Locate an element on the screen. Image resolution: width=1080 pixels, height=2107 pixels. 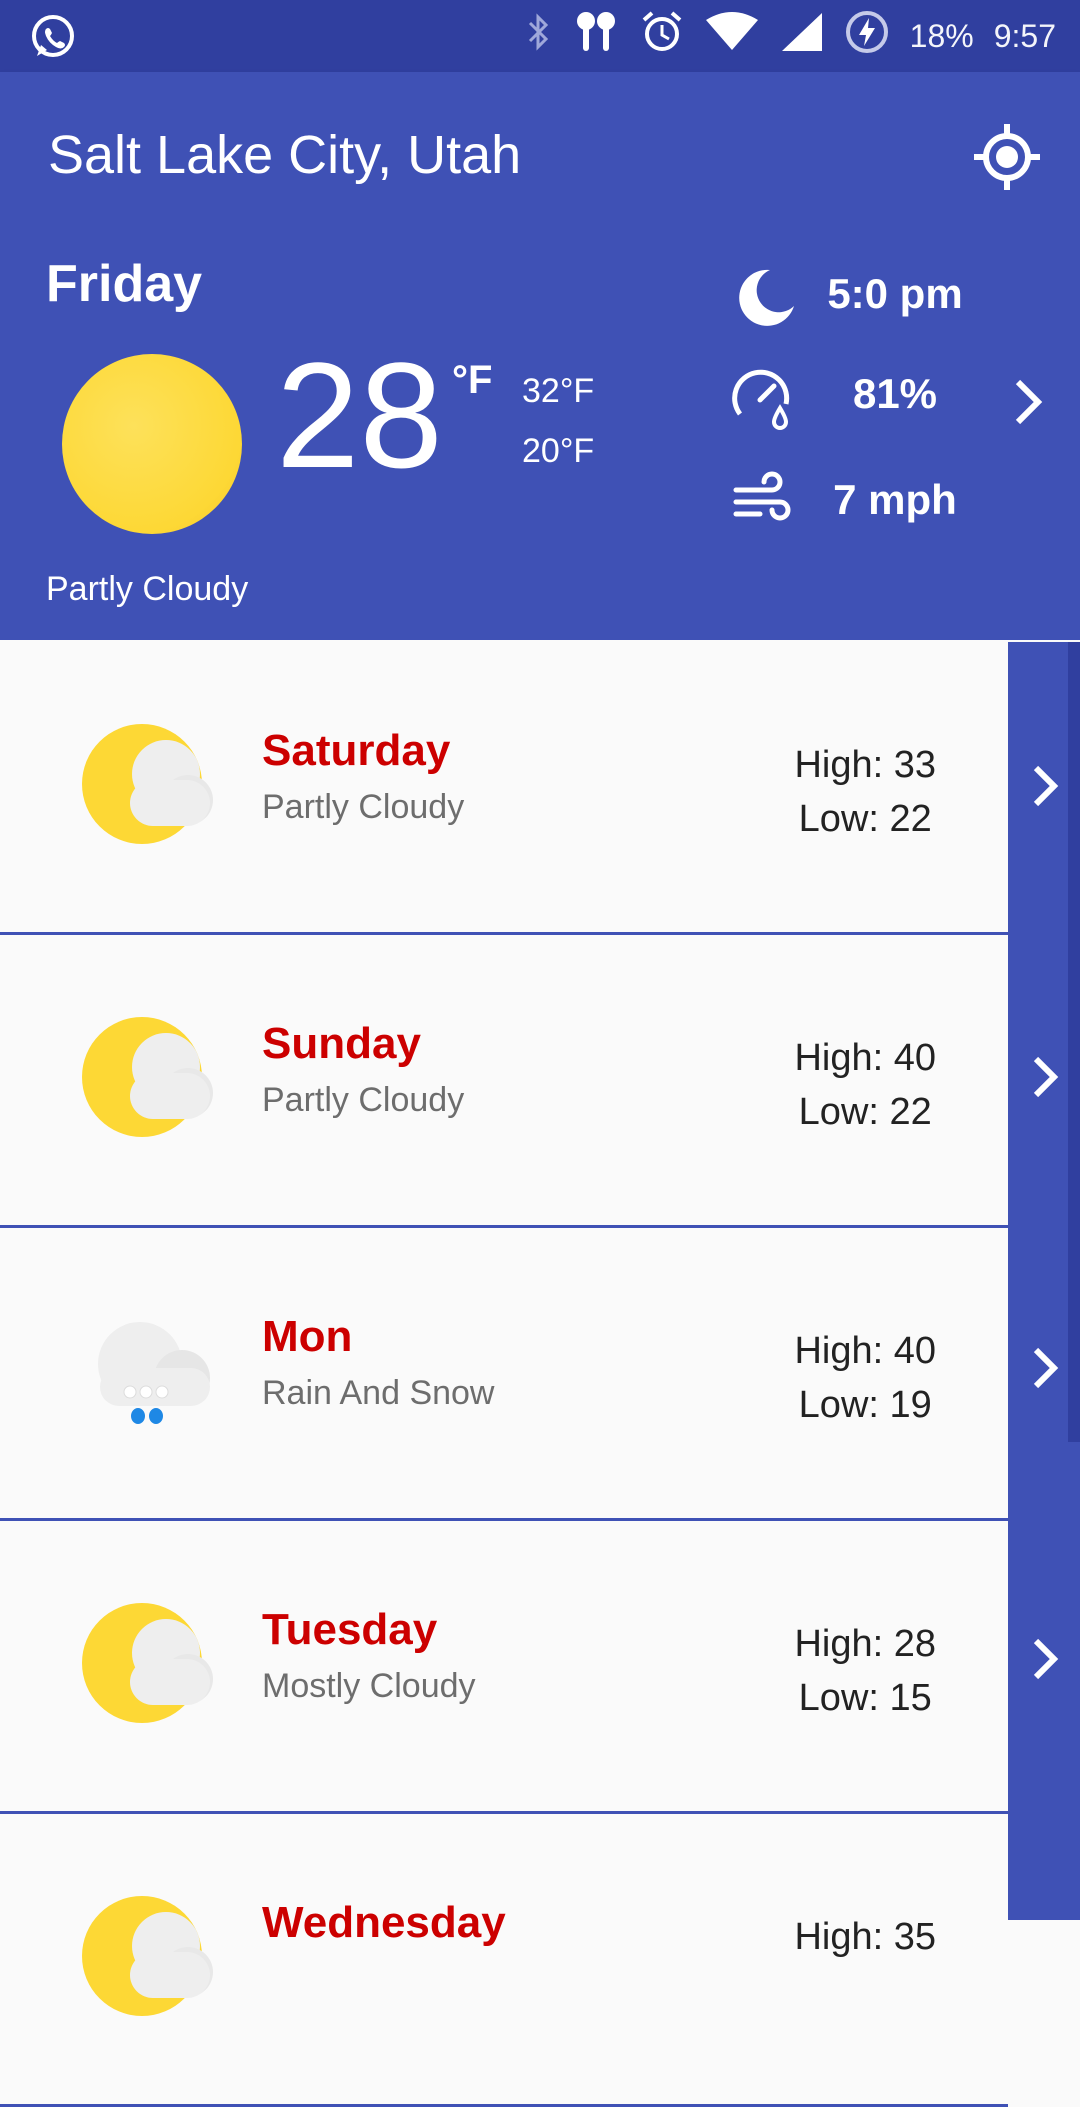
today-low: 20°F is located at coordinates (558, 451).